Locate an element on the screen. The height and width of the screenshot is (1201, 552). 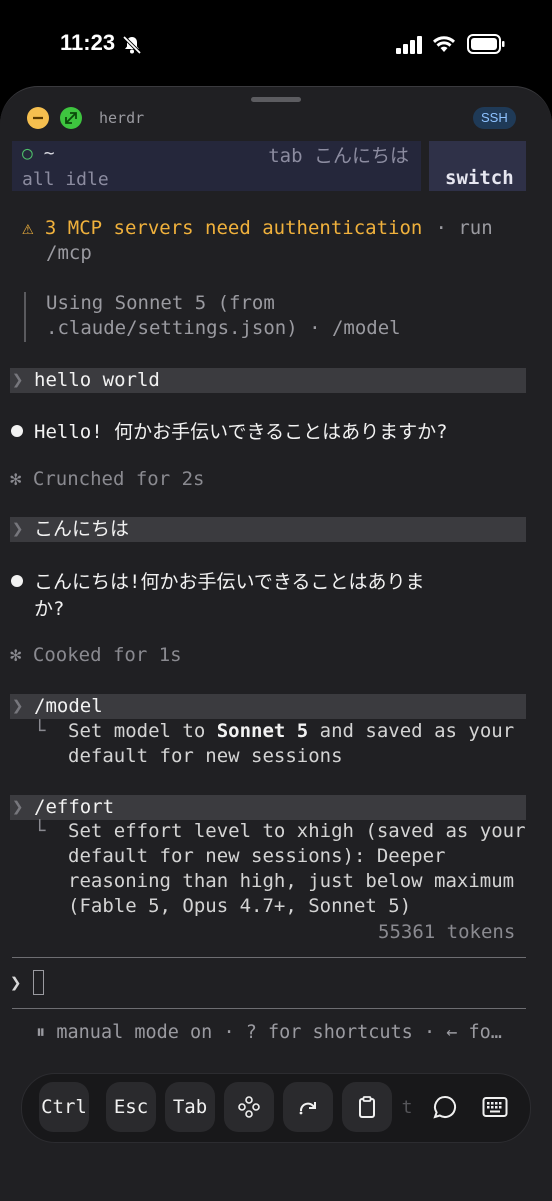
clipboard-button is located at coordinates (367, 1107).